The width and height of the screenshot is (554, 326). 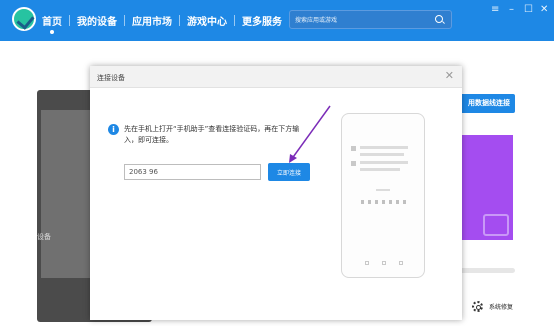 I want to click on device-label: 设备, so click(x=44, y=237).